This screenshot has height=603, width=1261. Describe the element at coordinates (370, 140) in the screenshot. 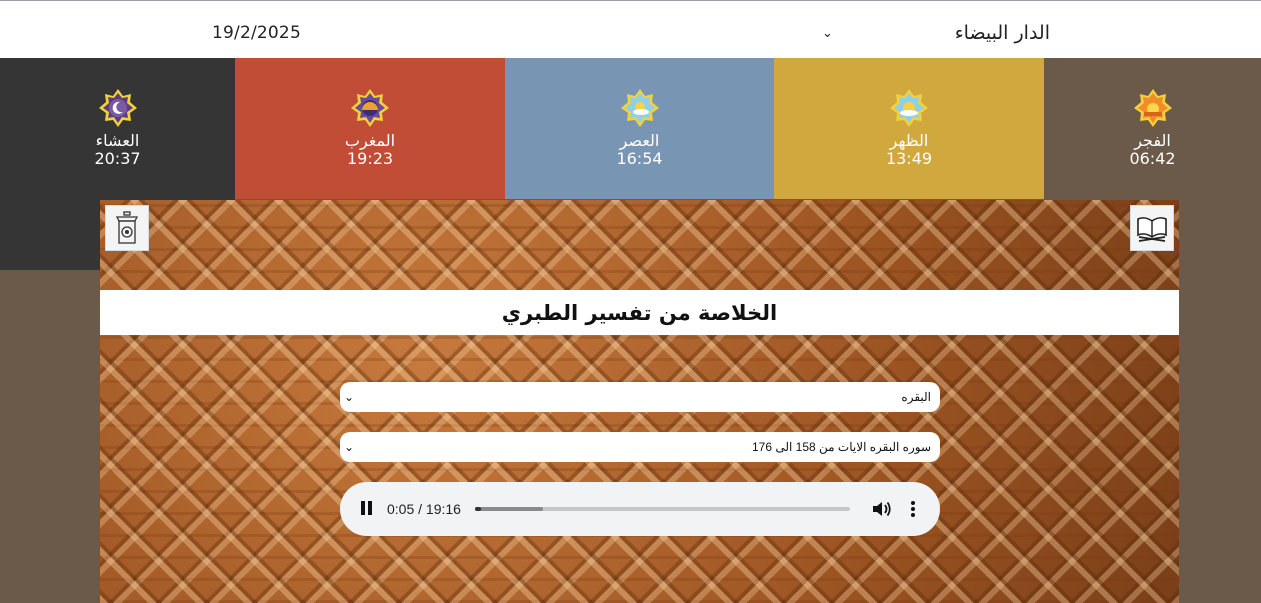

I see `prayer-name: المغرب` at that location.